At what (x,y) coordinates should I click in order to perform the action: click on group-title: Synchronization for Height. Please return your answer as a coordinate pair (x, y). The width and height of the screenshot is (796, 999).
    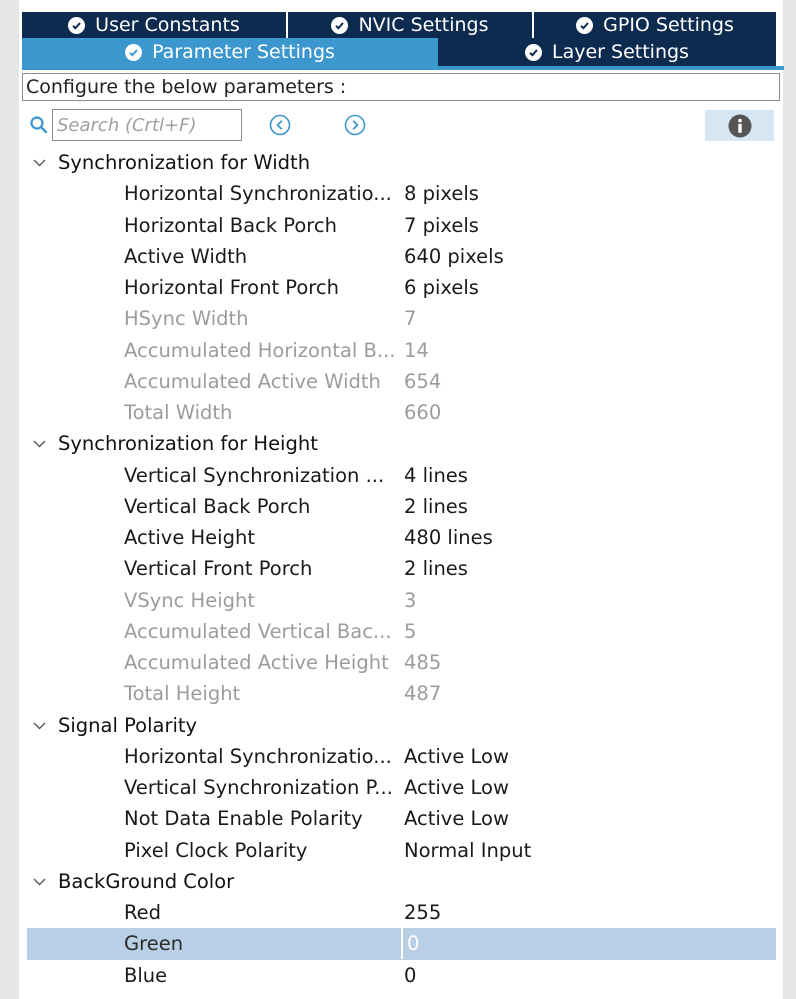
    Looking at the image, I should click on (188, 444).